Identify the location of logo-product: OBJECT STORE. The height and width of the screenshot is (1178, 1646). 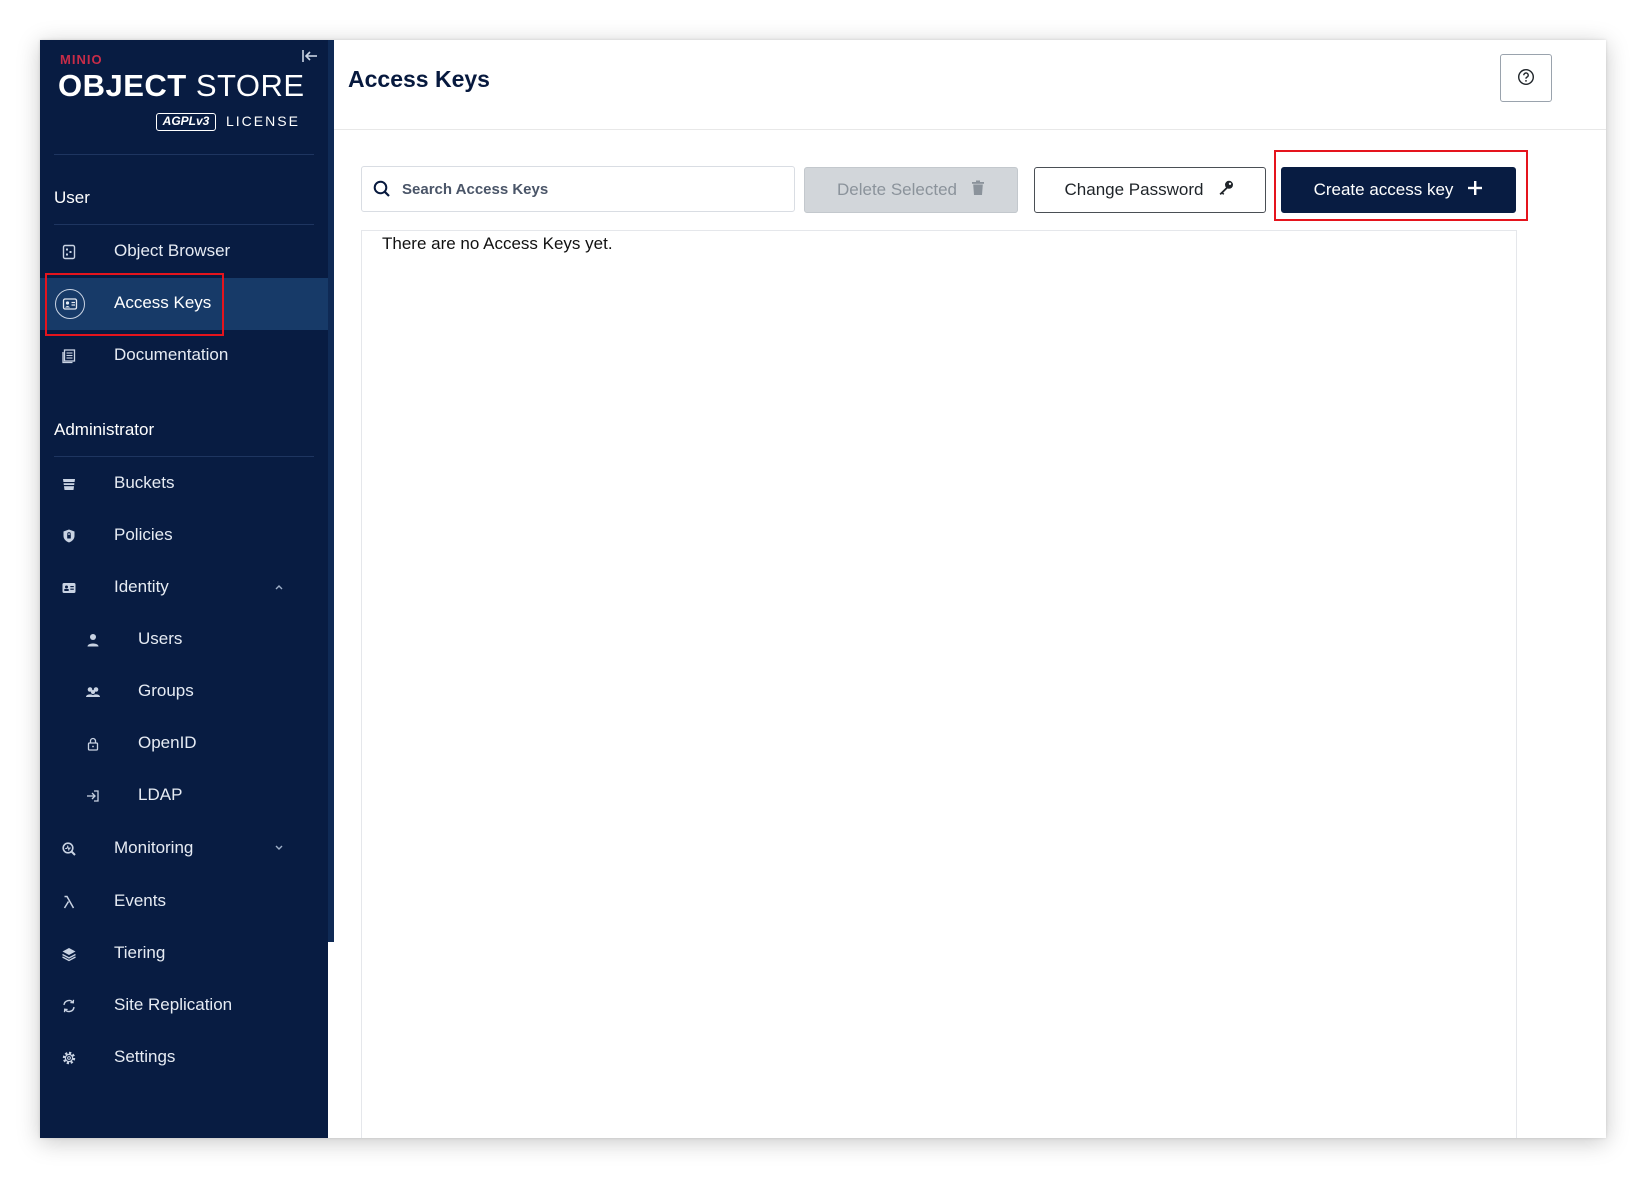
(181, 85).